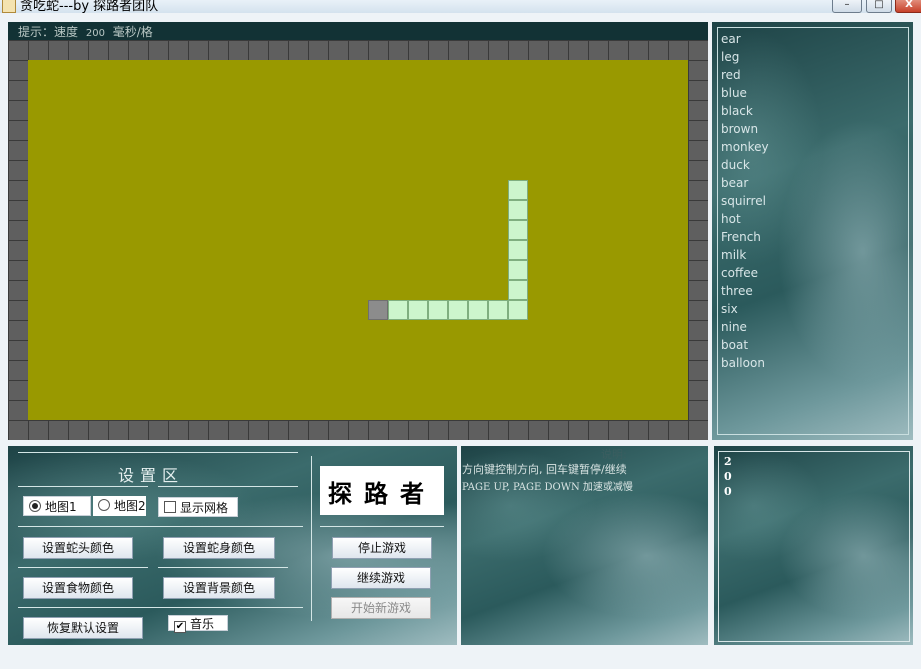  Describe the element at coordinates (731, 219) in the screenshot. I see `word-item: hot` at that location.